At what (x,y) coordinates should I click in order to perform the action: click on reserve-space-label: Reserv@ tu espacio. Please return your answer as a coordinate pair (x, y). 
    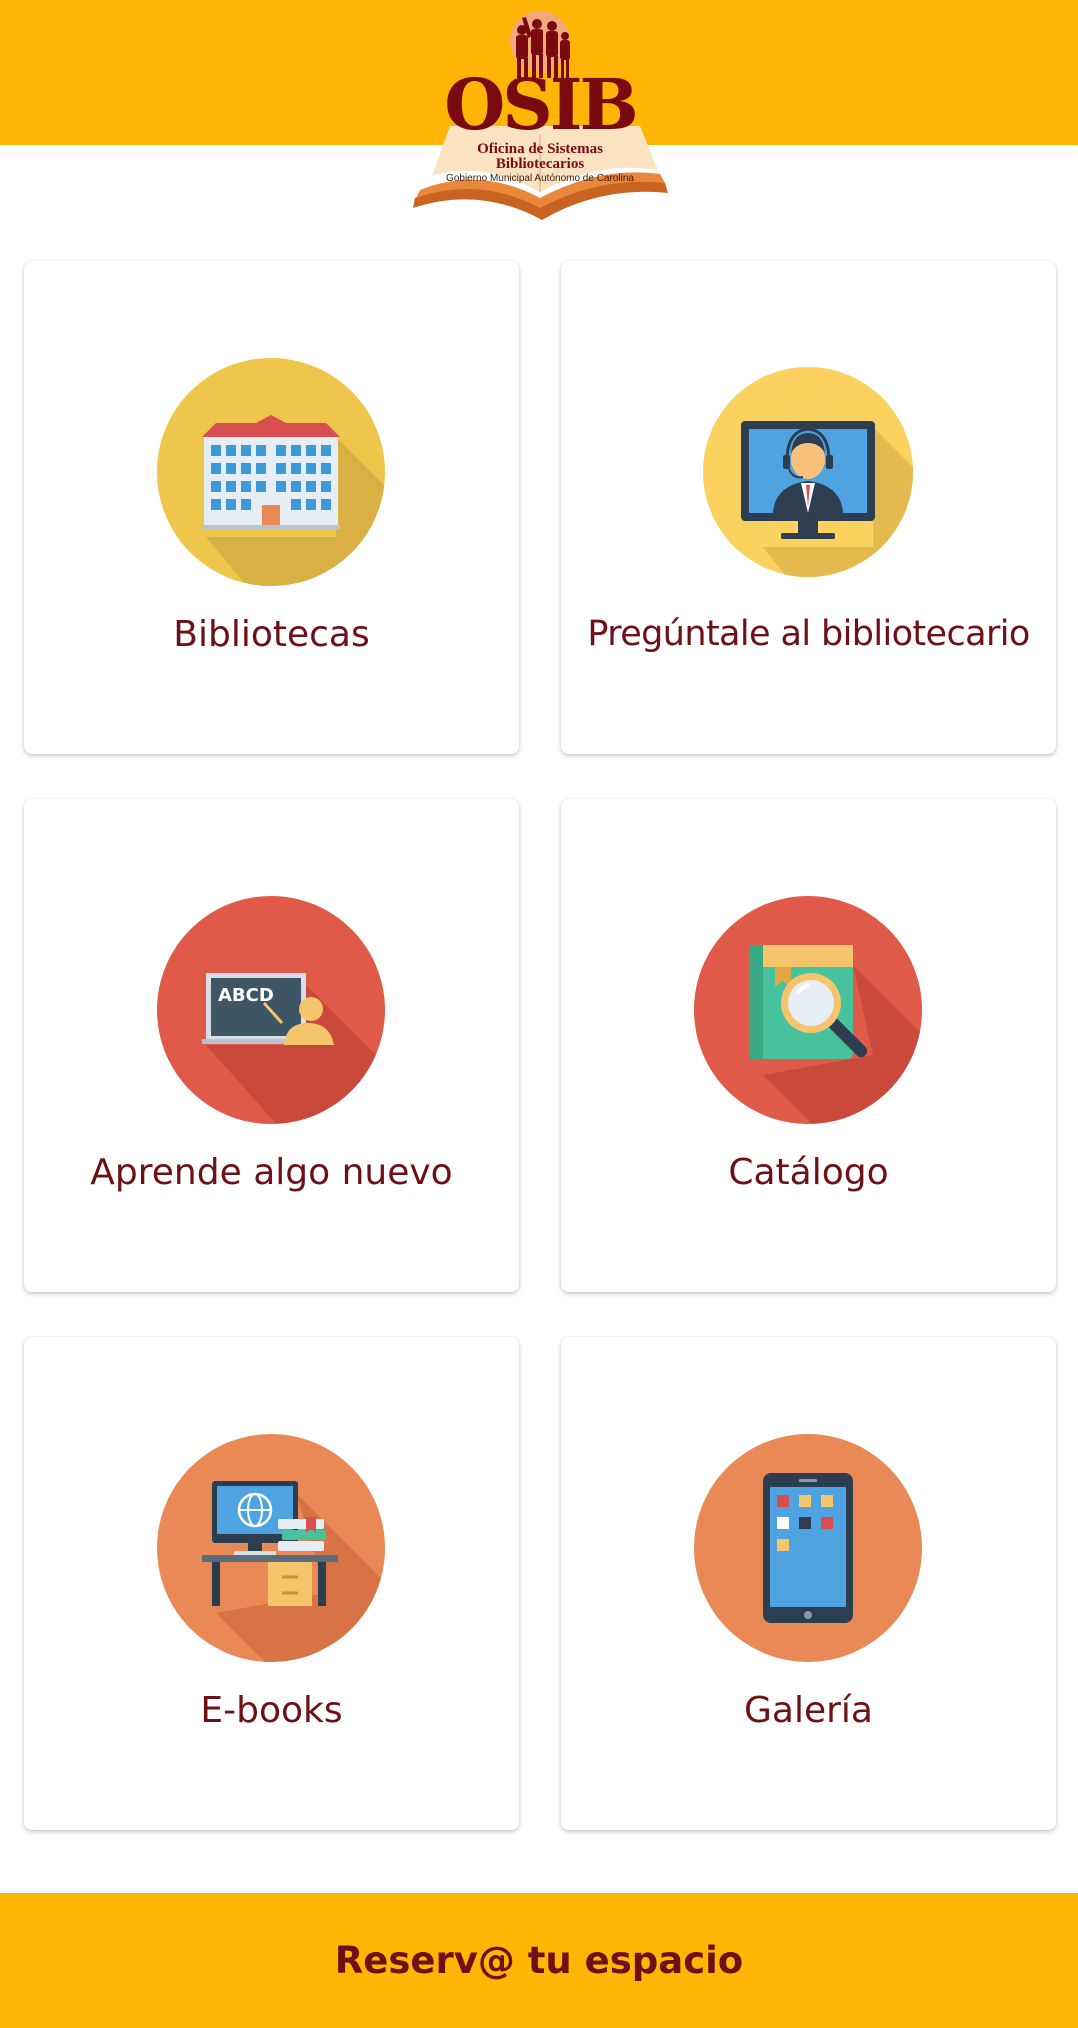
    Looking at the image, I should click on (539, 1960).